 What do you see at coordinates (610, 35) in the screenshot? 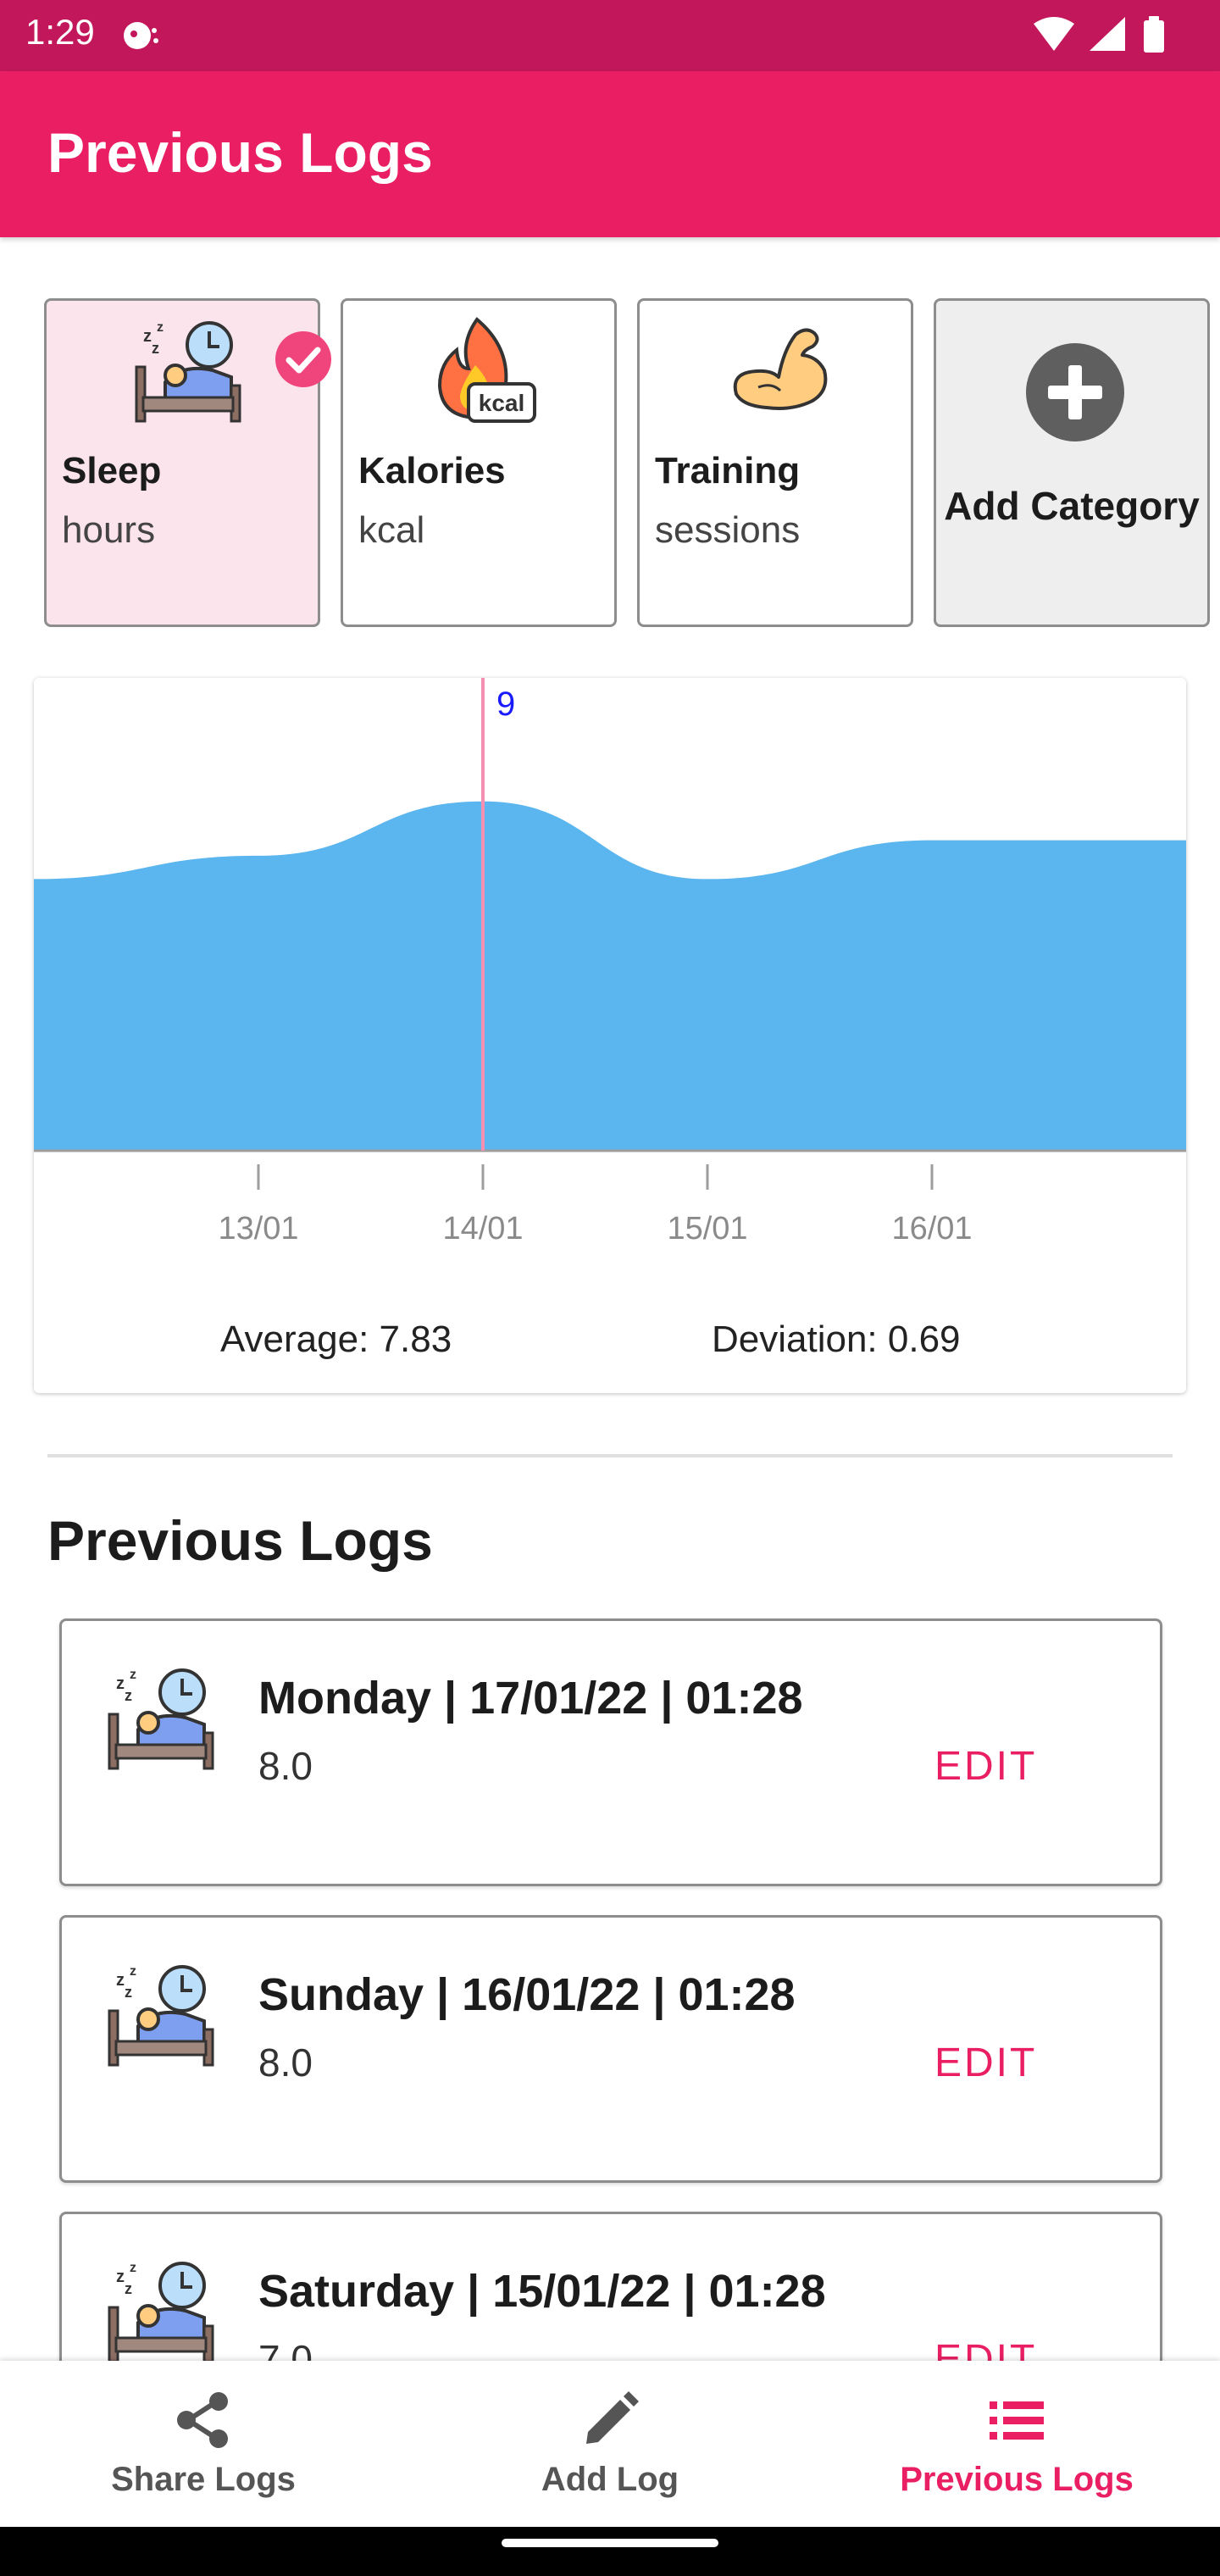
I see `status-bar: 1:29` at bounding box center [610, 35].